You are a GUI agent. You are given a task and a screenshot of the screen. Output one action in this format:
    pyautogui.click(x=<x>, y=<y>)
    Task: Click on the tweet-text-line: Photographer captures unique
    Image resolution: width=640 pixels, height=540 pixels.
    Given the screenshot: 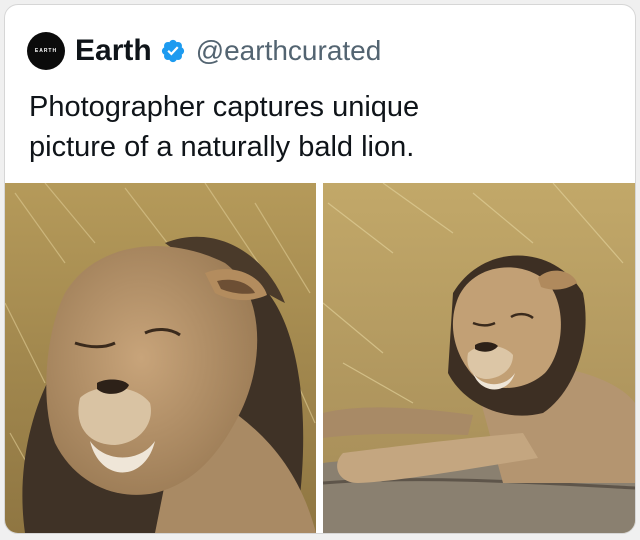 What is the action you would take?
    pyautogui.click(x=224, y=107)
    